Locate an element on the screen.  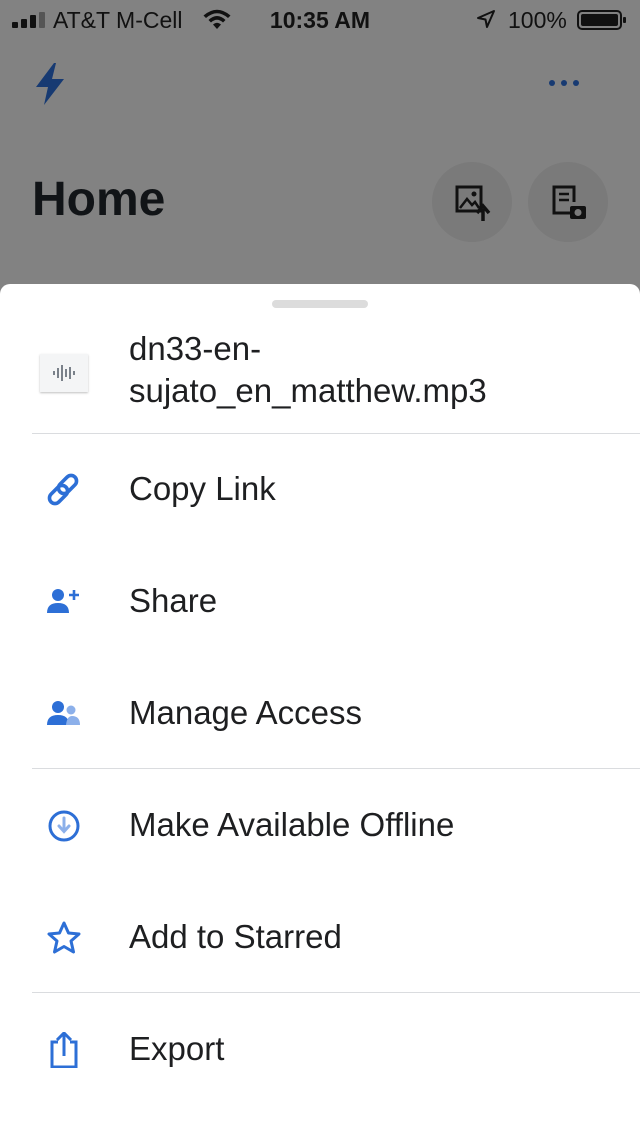
share-person-plus-icon is located at coordinates (63, 601).